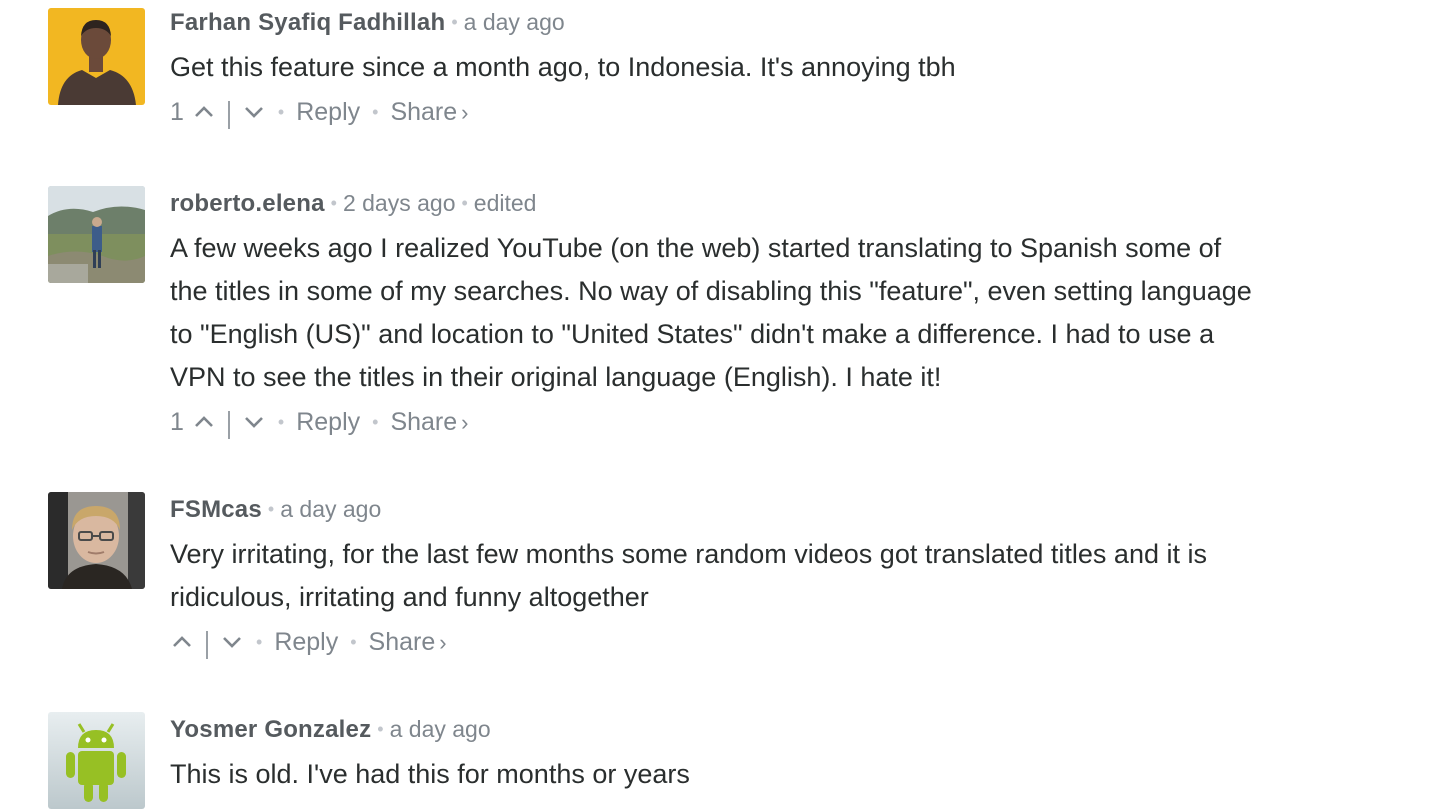  What do you see at coordinates (247, 203) in the screenshot?
I see `author-name: roberto.elena` at bounding box center [247, 203].